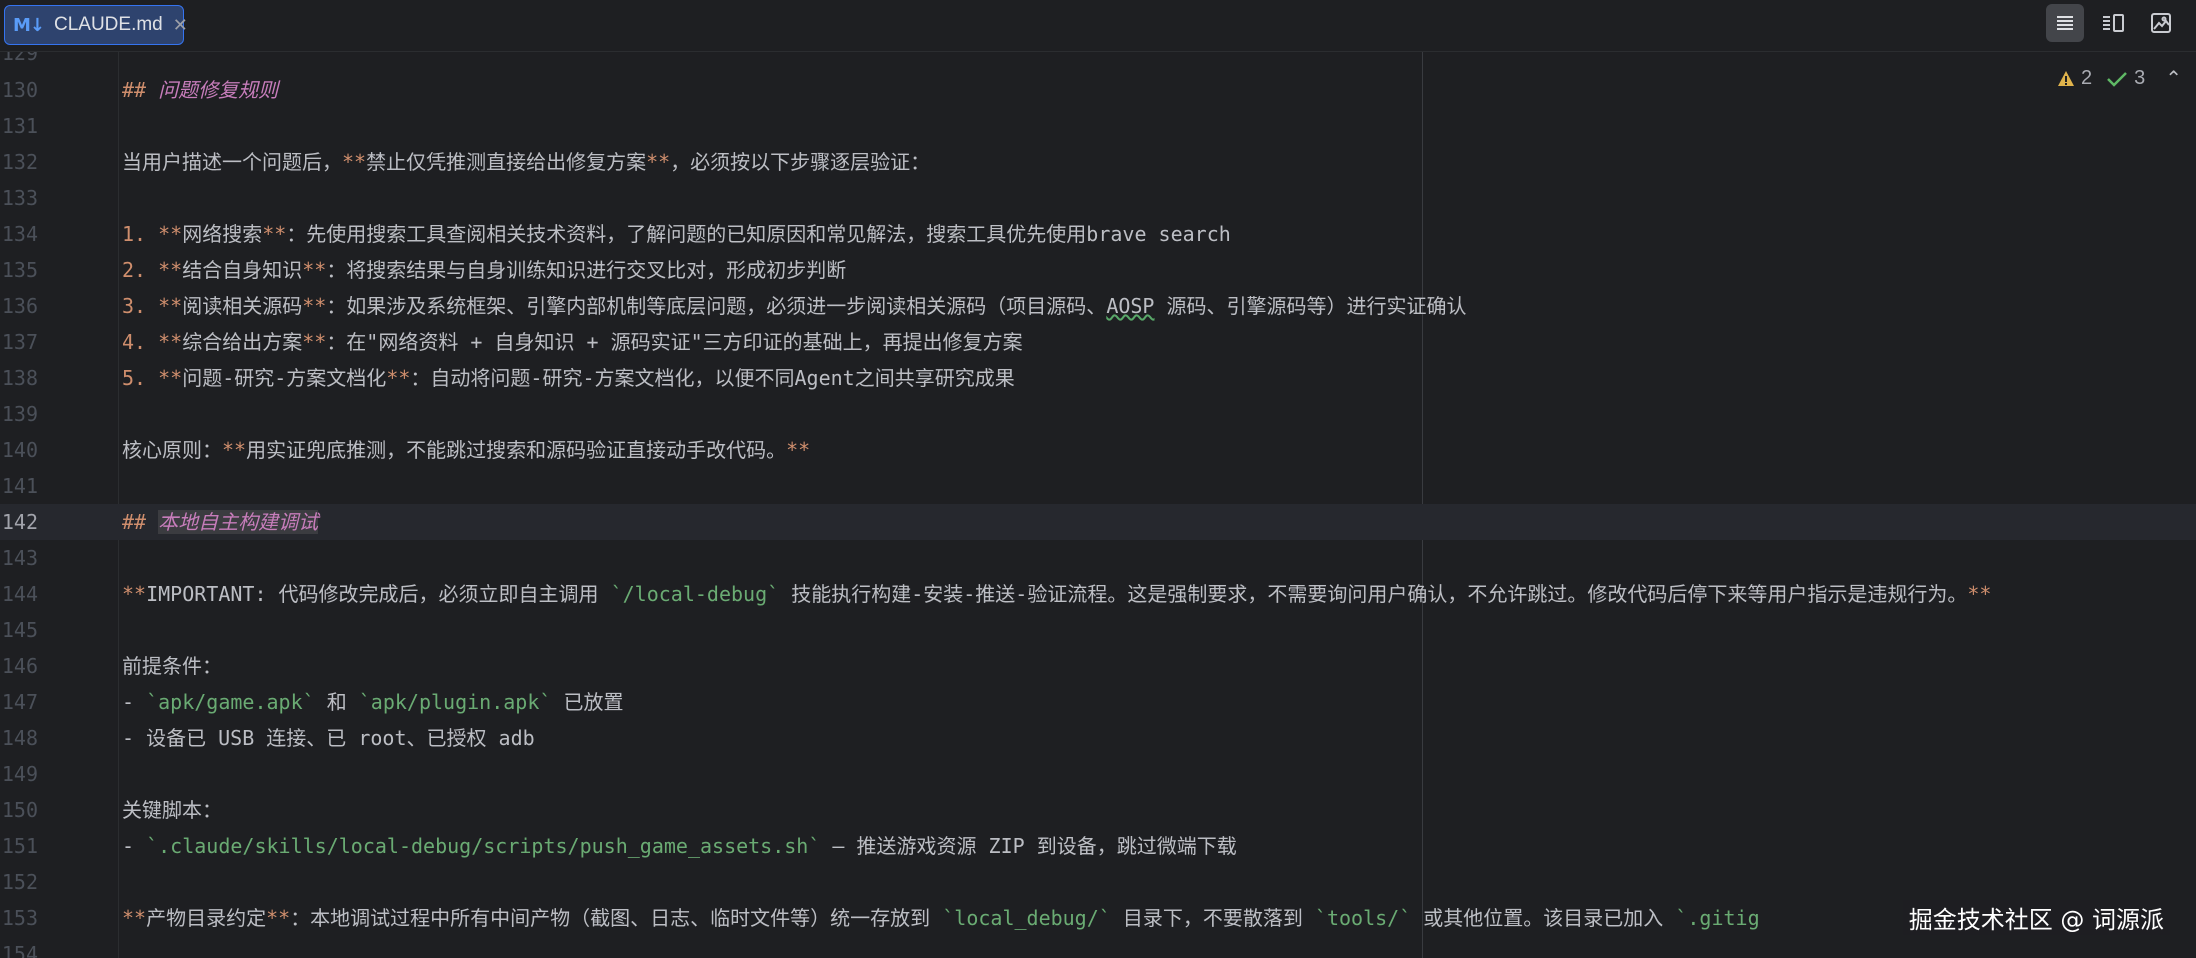  What do you see at coordinates (1098, 450) in the screenshot?
I see `editor-line: 140 核心原则：**用实证兜底推测，不能跳过搜索和源码验证直接动手改代码。**` at bounding box center [1098, 450].